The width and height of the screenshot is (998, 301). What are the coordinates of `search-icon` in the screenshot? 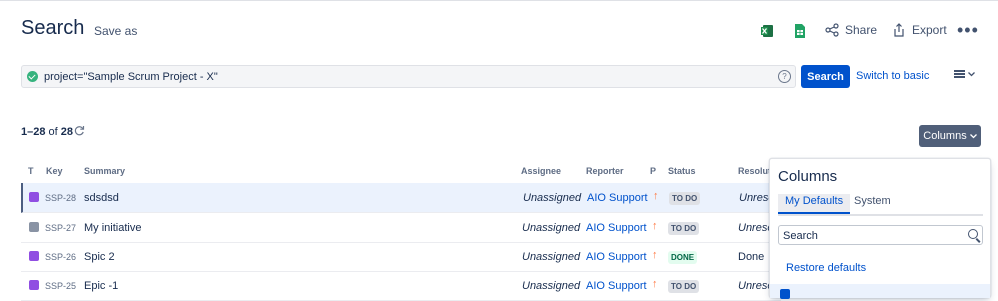 It's located at (973, 234).